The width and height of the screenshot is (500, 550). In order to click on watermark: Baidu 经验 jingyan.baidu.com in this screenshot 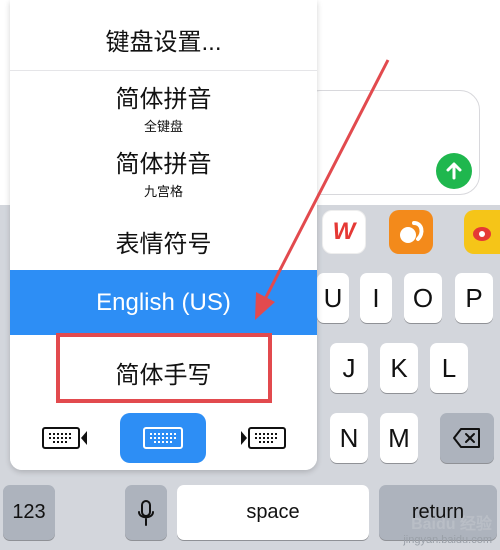, I will do `click(447, 528)`.